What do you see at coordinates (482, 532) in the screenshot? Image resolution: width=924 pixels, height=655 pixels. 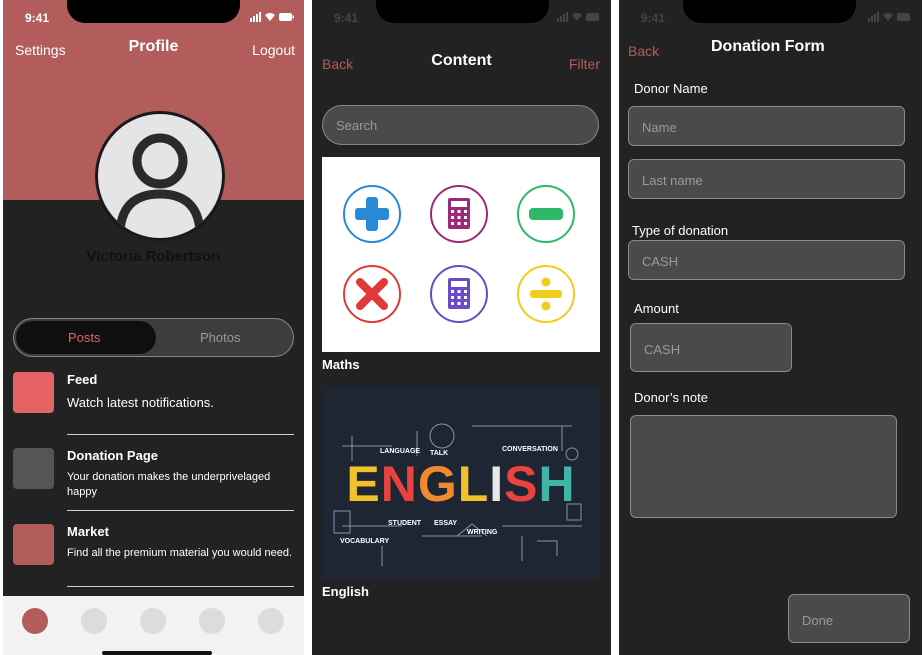 I see `label-writing: WRITING` at bounding box center [482, 532].